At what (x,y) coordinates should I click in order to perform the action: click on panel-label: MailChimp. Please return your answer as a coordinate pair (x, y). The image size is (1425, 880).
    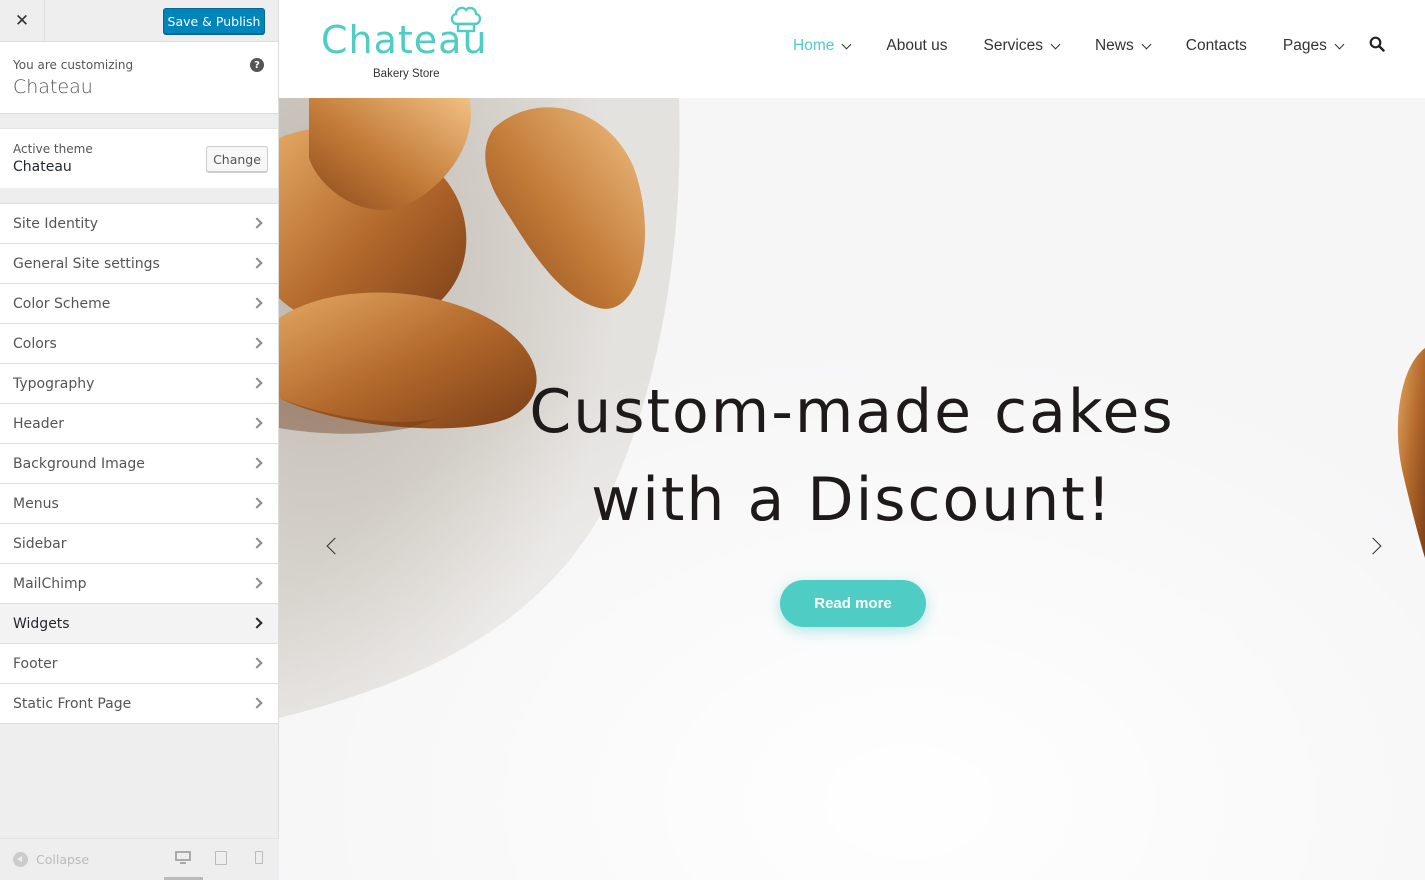
    Looking at the image, I should click on (50, 583).